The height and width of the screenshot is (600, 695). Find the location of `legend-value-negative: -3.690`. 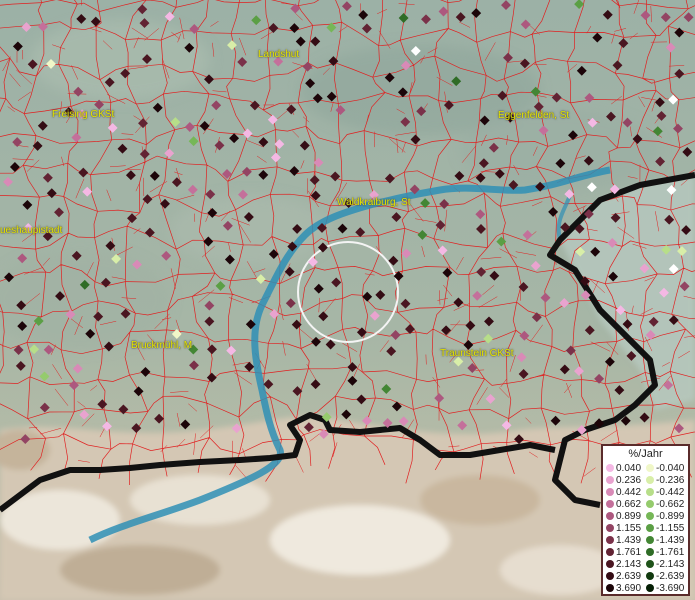

legend-value-negative: -3.690 is located at coordinates (670, 588).